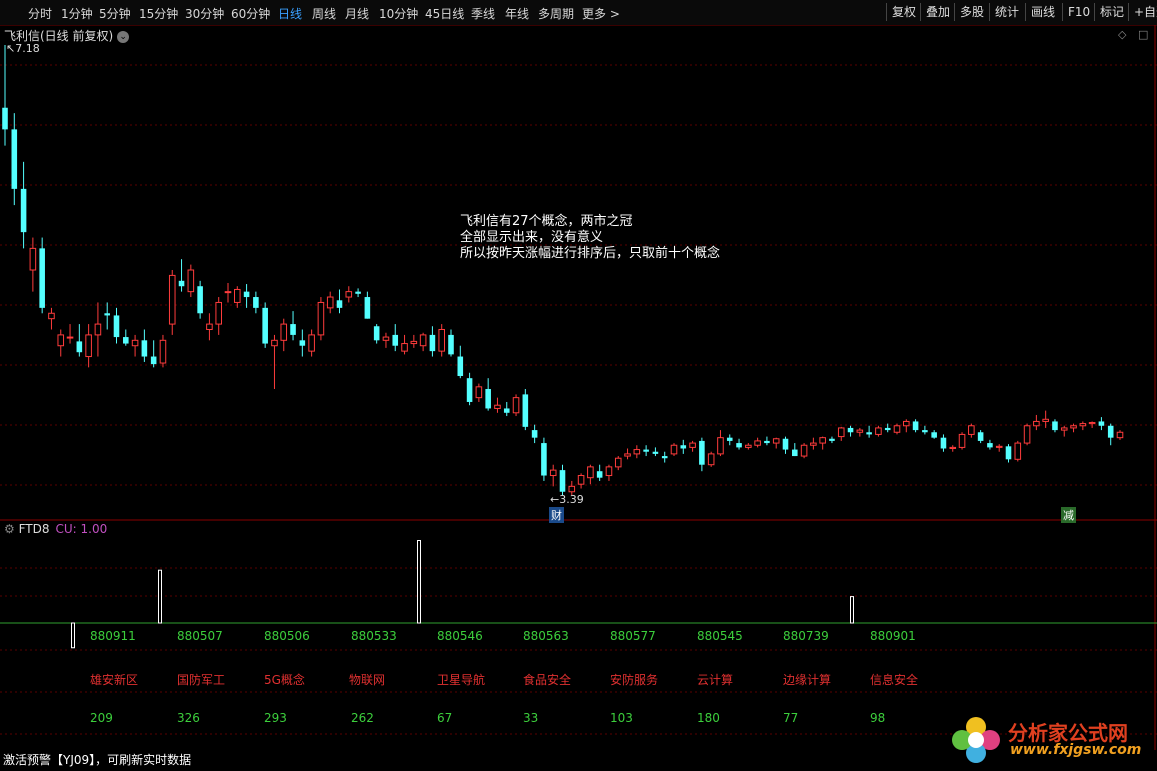 The height and width of the screenshot is (771, 1157). I want to click on add-watchlist-button: +自选, so click(1142, 12).